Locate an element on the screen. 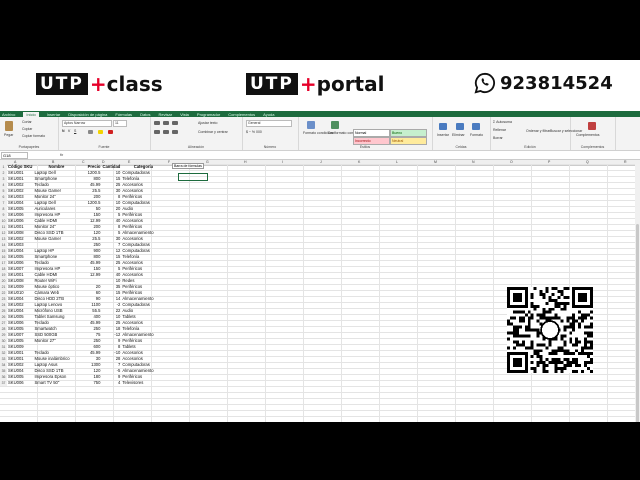 Image resolution: width=640 pixels, height=480 pixels. menu-tab: Complementos is located at coordinates (241, 114).